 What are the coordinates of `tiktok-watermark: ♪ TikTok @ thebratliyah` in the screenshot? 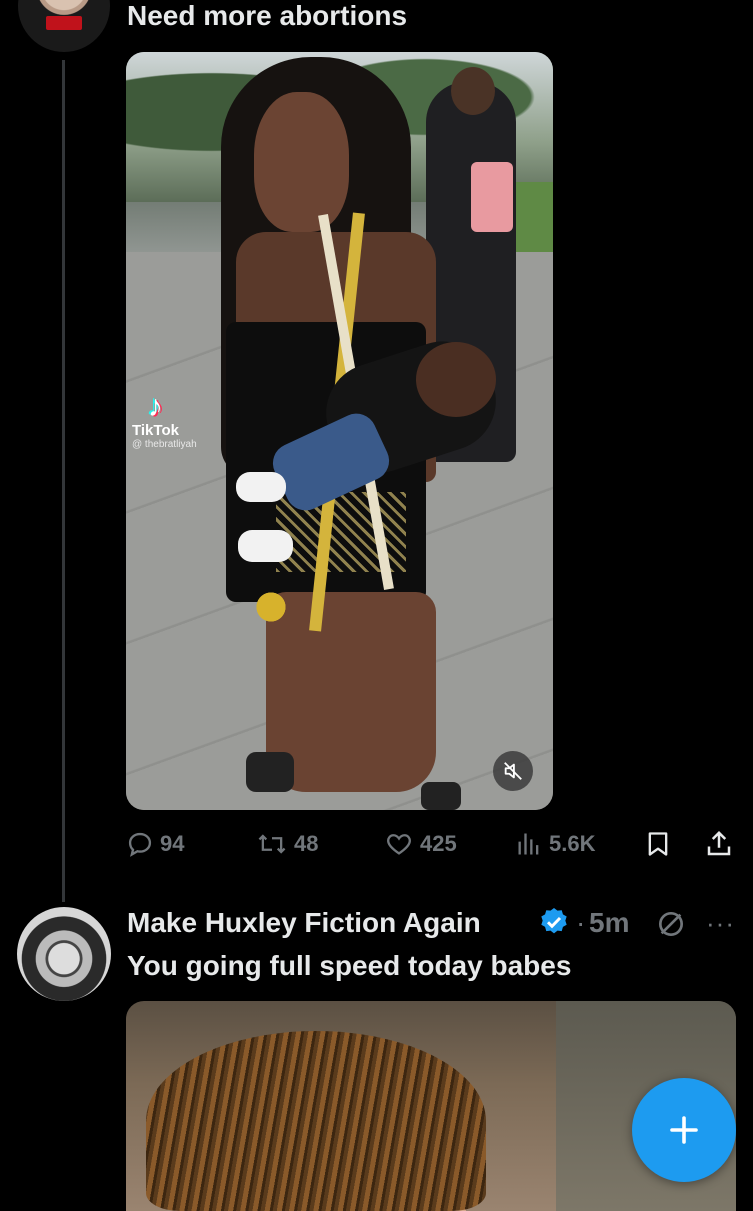 It's located at (182, 420).